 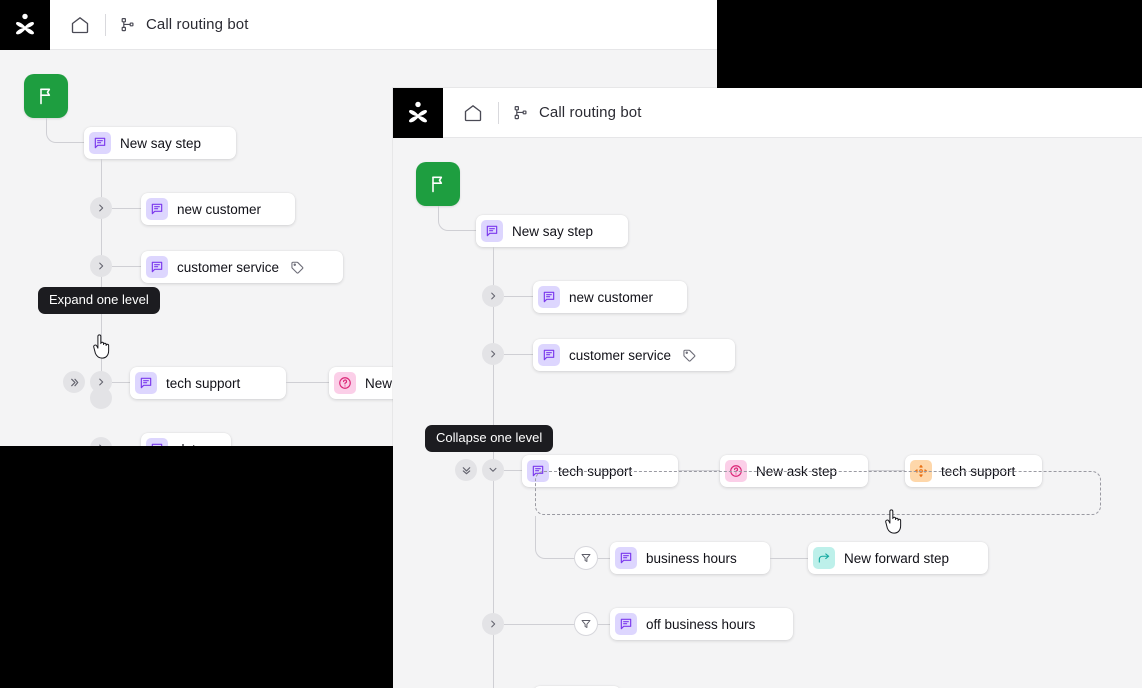 What do you see at coordinates (457, 218) in the screenshot?
I see `connector-start-to-say-front` at bounding box center [457, 218].